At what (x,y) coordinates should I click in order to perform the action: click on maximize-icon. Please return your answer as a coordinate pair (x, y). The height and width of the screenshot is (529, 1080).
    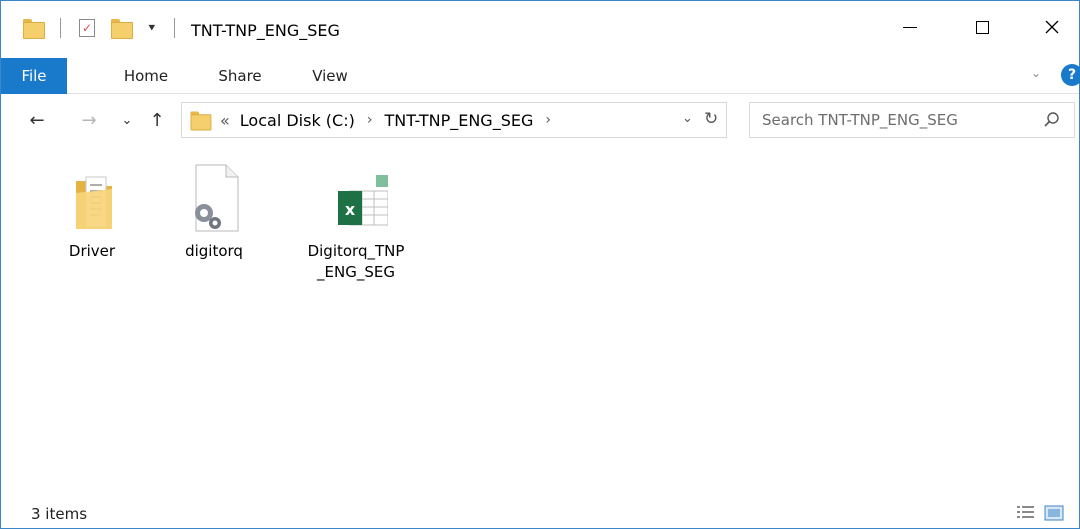
    Looking at the image, I should click on (982, 27).